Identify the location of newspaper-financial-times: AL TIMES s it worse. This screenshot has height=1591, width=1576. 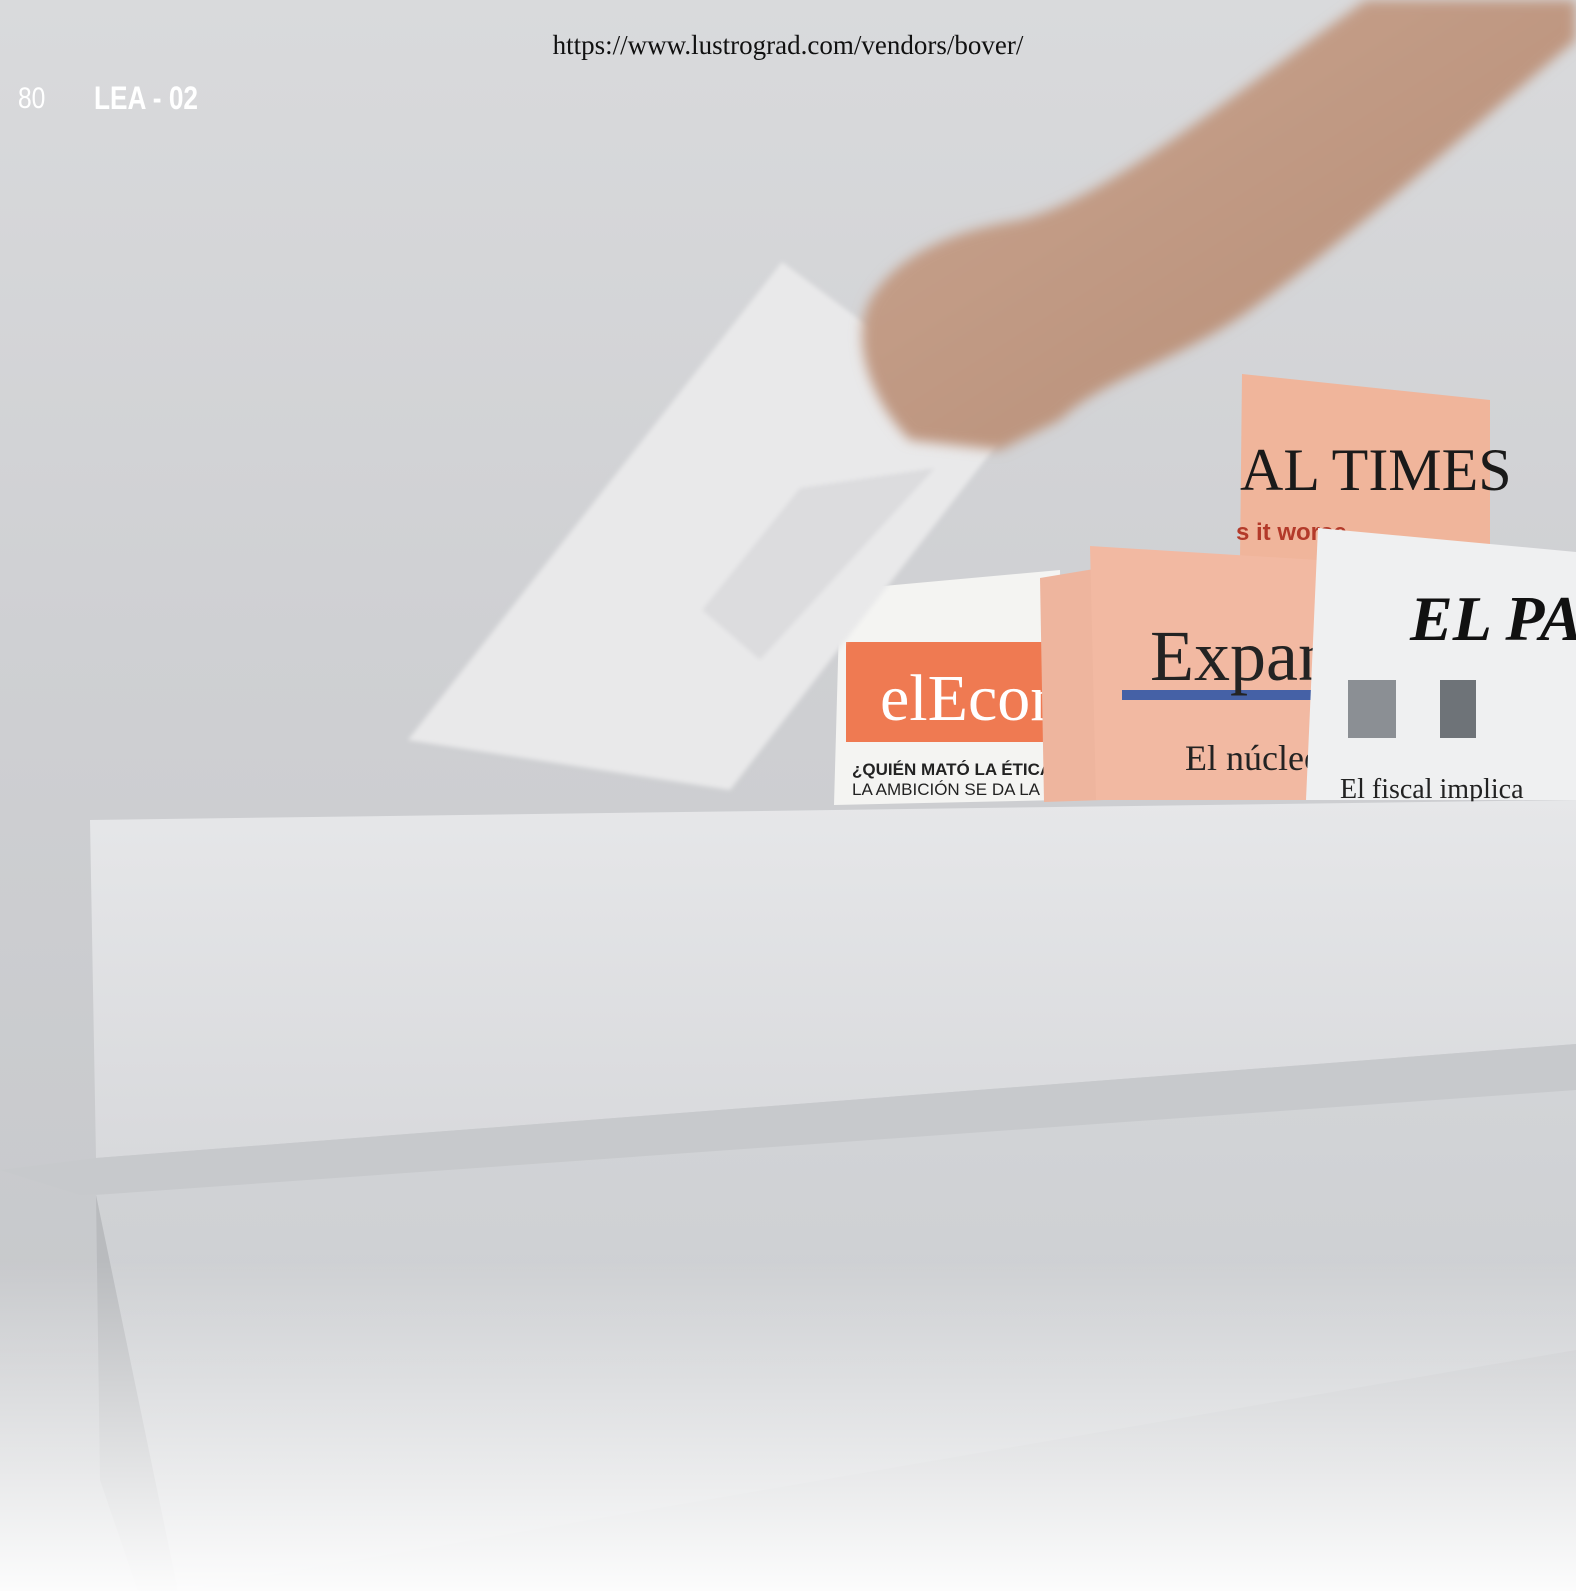
(1374, 467).